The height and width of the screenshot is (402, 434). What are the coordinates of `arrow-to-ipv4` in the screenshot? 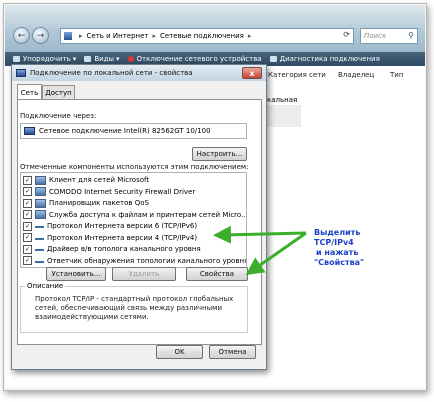 It's located at (260, 234).